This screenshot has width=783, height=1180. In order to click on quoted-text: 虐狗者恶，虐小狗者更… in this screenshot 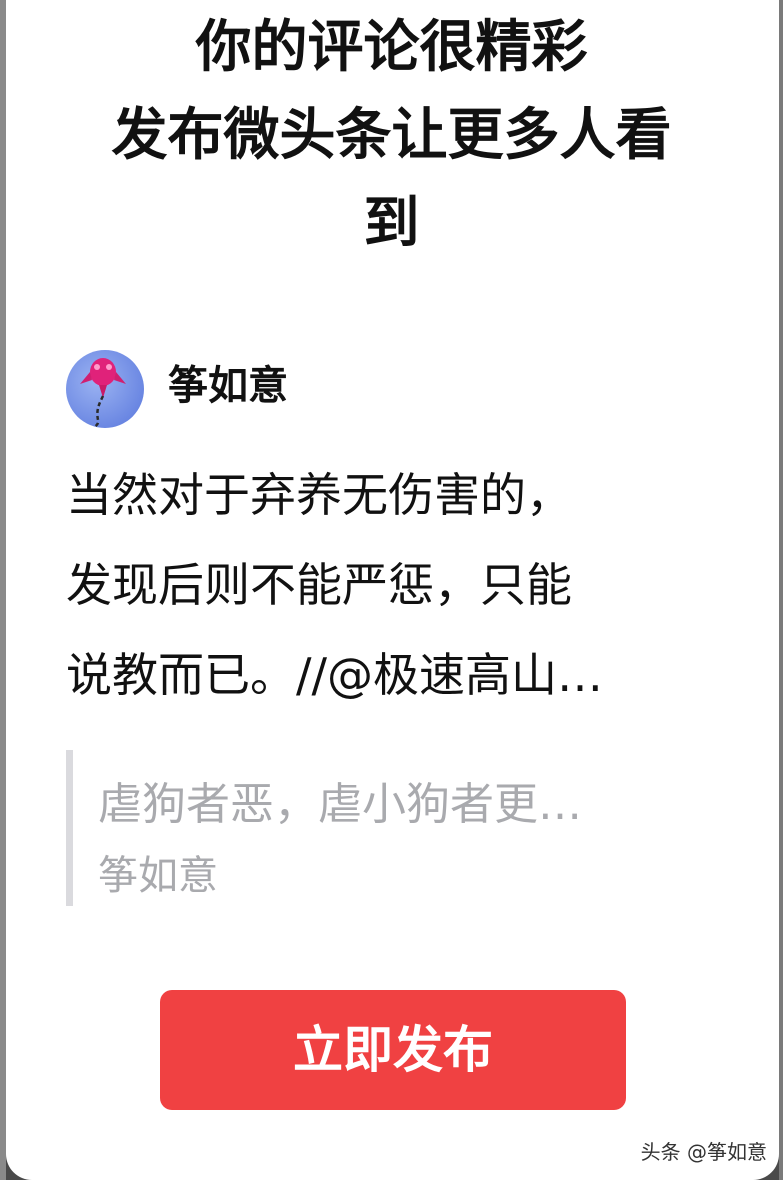, I will do `click(340, 804)`.